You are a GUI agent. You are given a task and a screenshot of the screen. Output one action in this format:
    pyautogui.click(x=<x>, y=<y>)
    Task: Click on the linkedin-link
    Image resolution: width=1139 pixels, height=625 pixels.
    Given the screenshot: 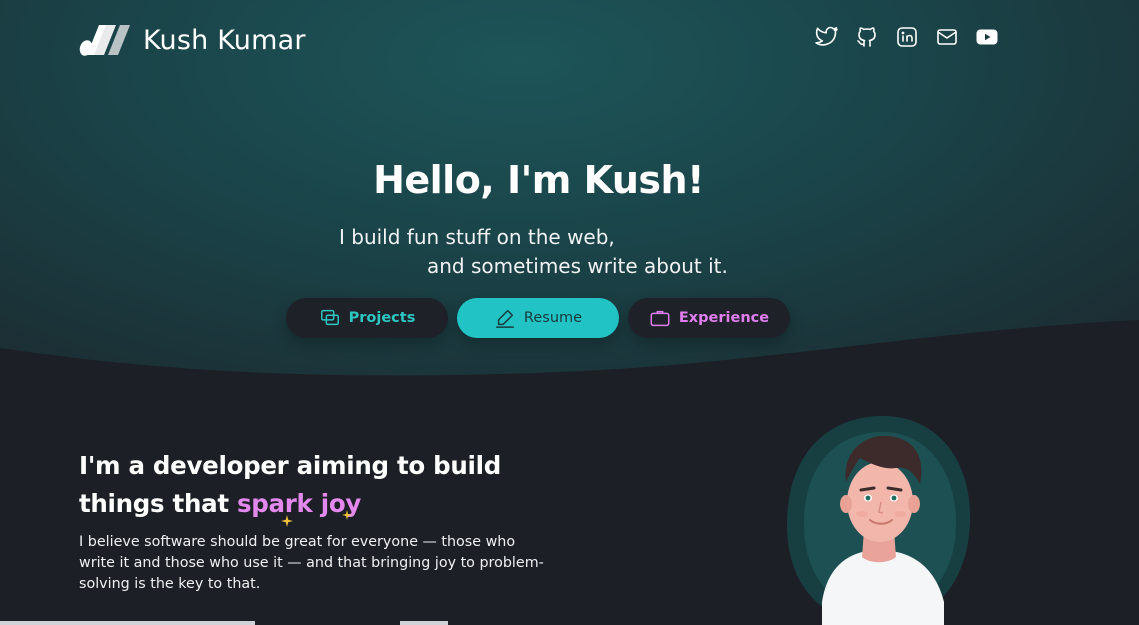 What is the action you would take?
    pyautogui.click(x=906, y=37)
    